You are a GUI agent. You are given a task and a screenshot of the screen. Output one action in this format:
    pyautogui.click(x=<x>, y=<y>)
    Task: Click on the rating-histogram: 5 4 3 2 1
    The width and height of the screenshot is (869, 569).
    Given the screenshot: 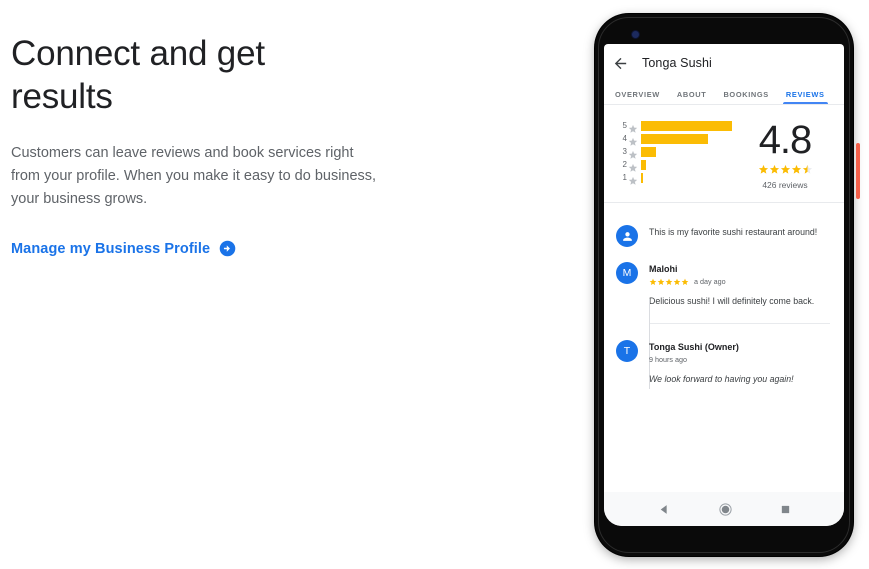 What is the action you would take?
    pyautogui.click(x=668, y=154)
    